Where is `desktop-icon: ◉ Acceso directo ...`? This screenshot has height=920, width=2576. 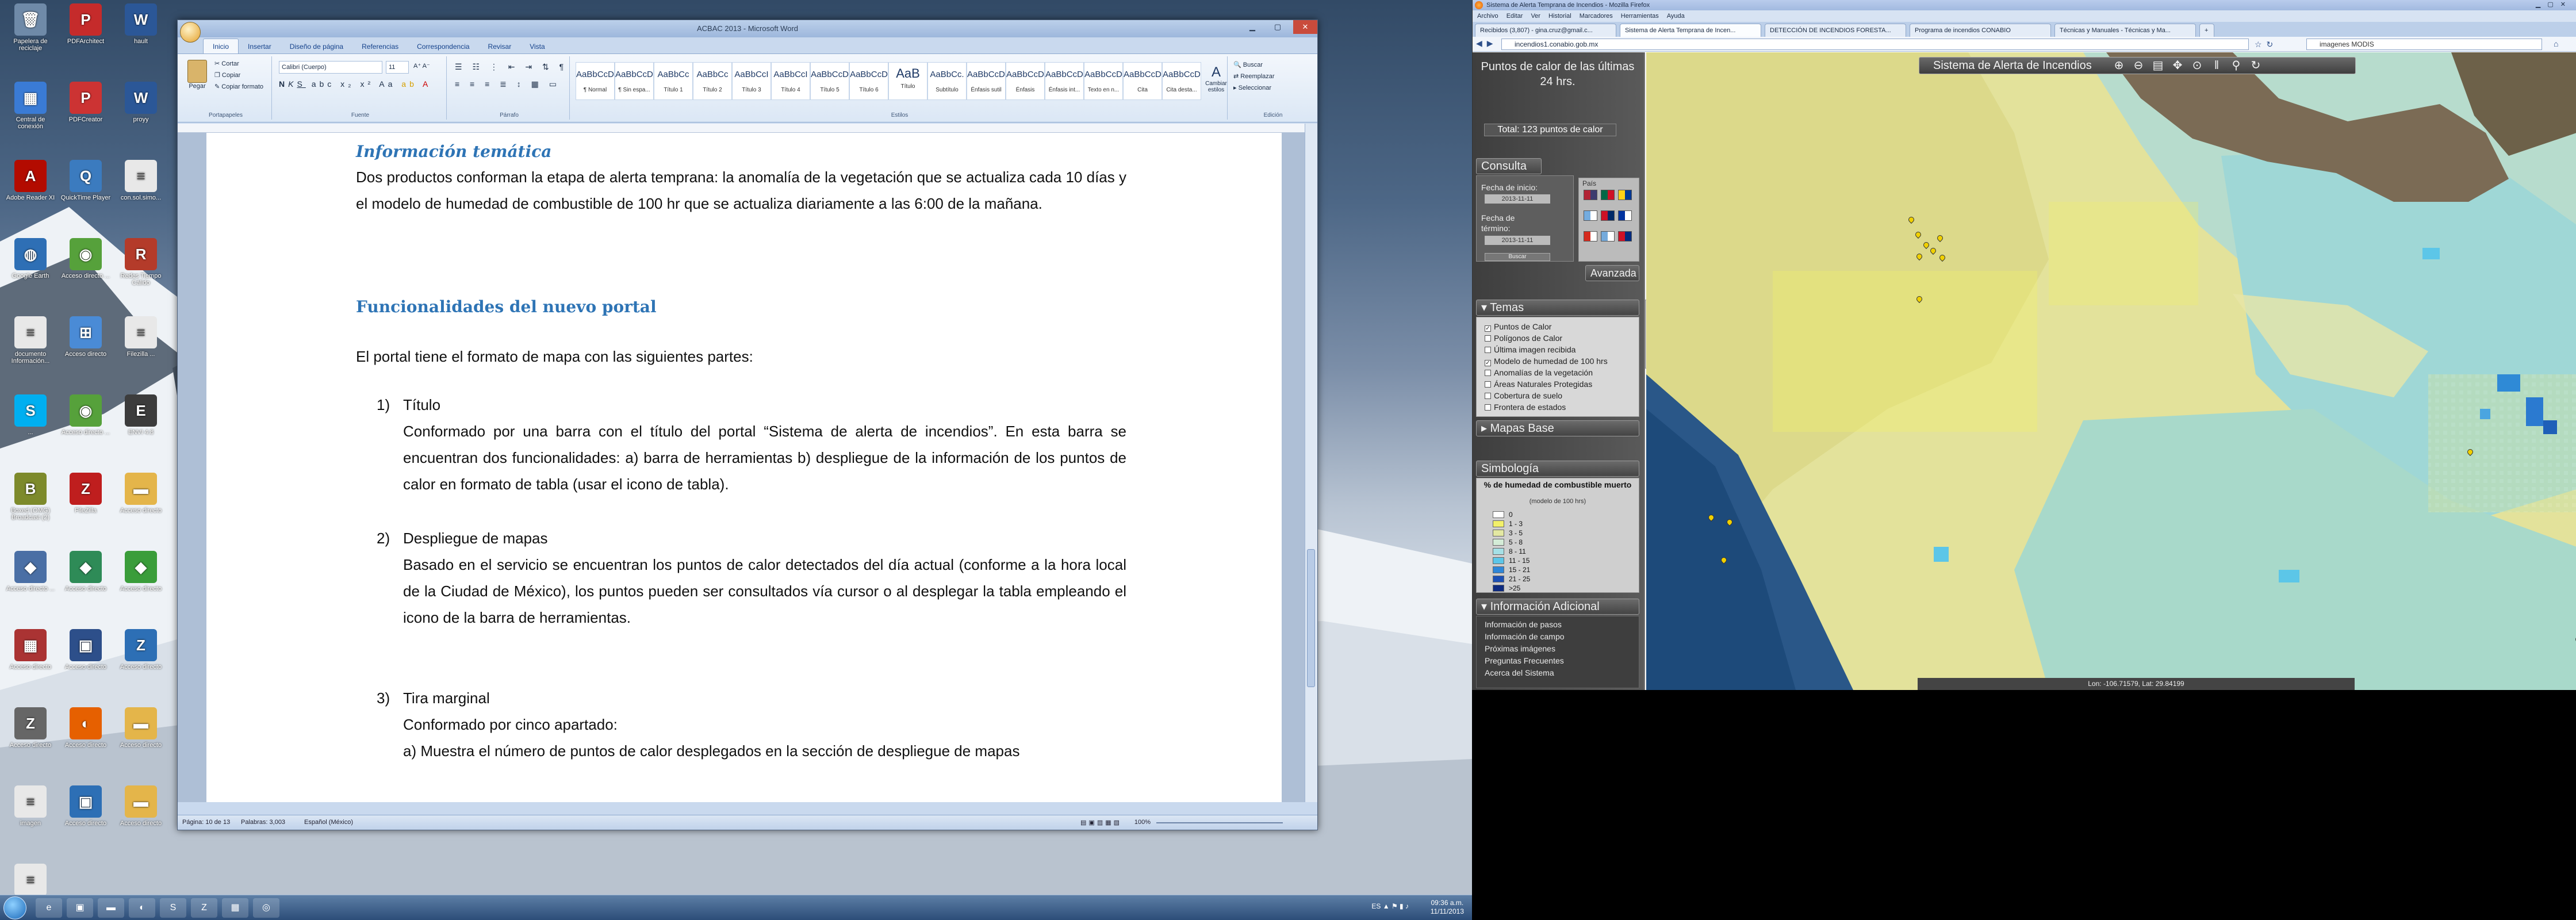
desktop-icon: ◉ Acceso directo ... is located at coordinates (86, 258).